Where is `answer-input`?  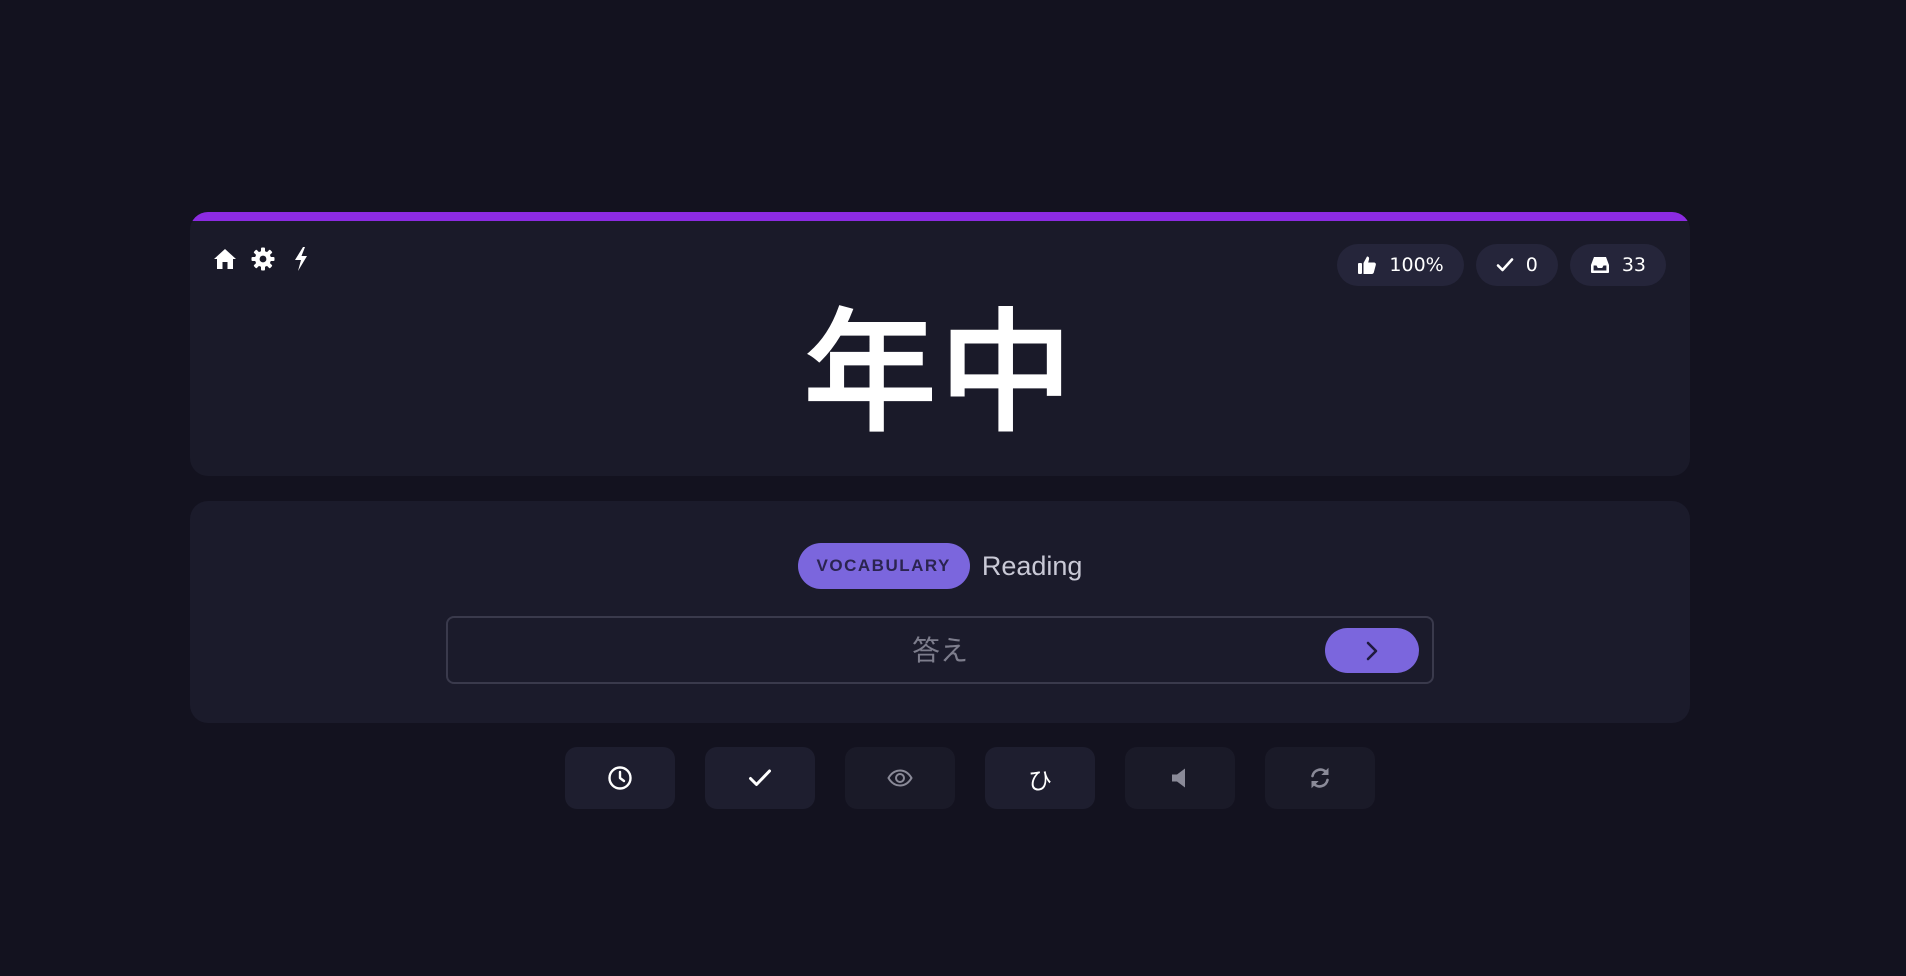 answer-input is located at coordinates (940, 650).